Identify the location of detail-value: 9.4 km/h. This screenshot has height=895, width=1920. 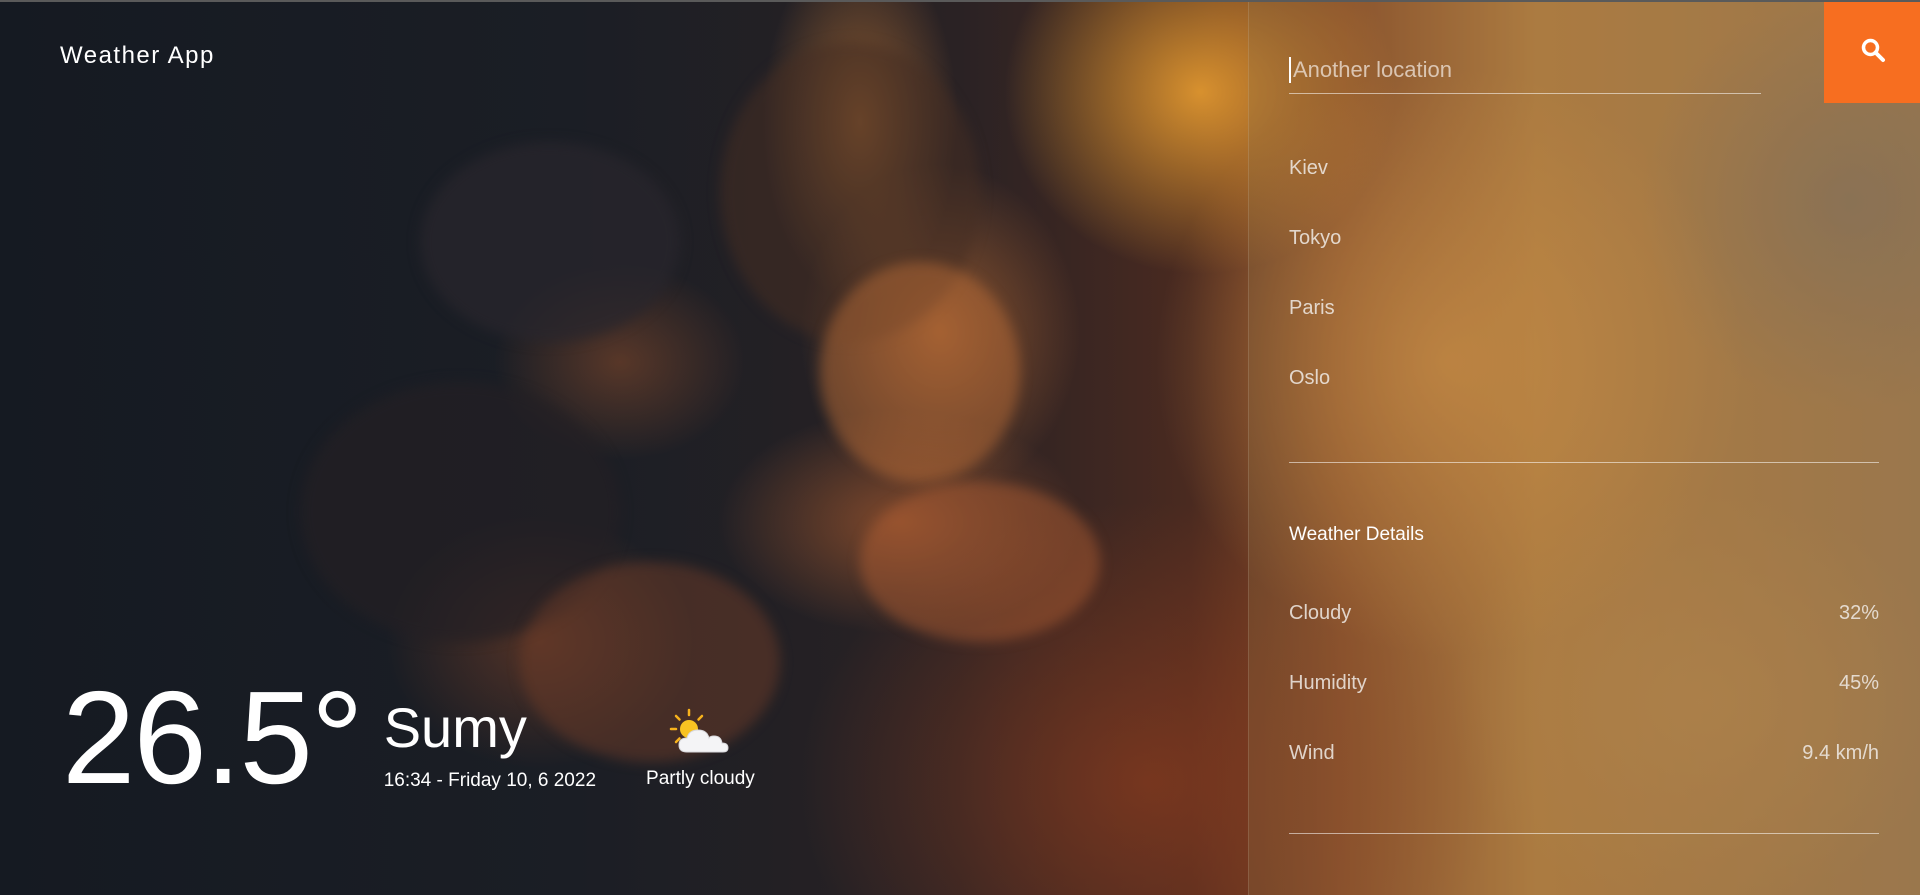
(1840, 753).